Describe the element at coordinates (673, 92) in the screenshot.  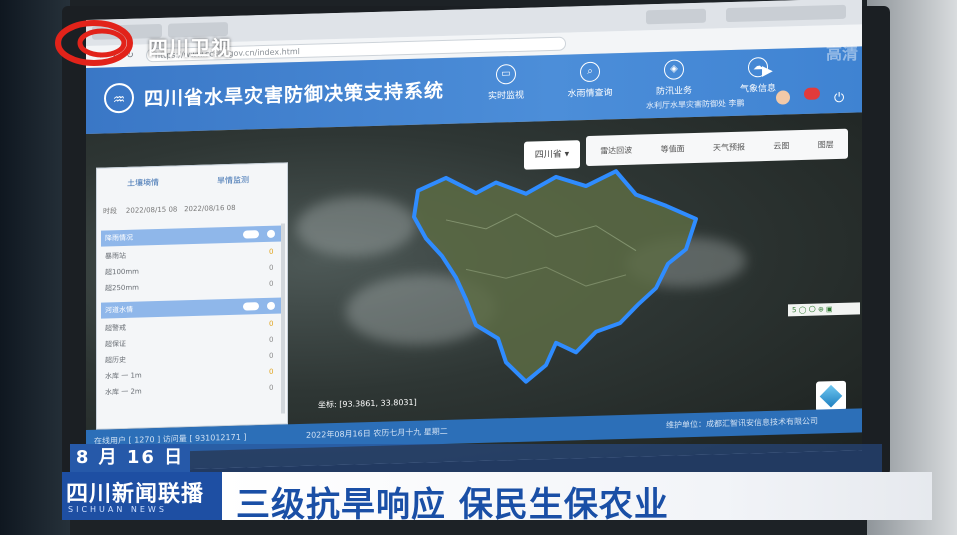
I see `nav-label: 防汛业务` at that location.